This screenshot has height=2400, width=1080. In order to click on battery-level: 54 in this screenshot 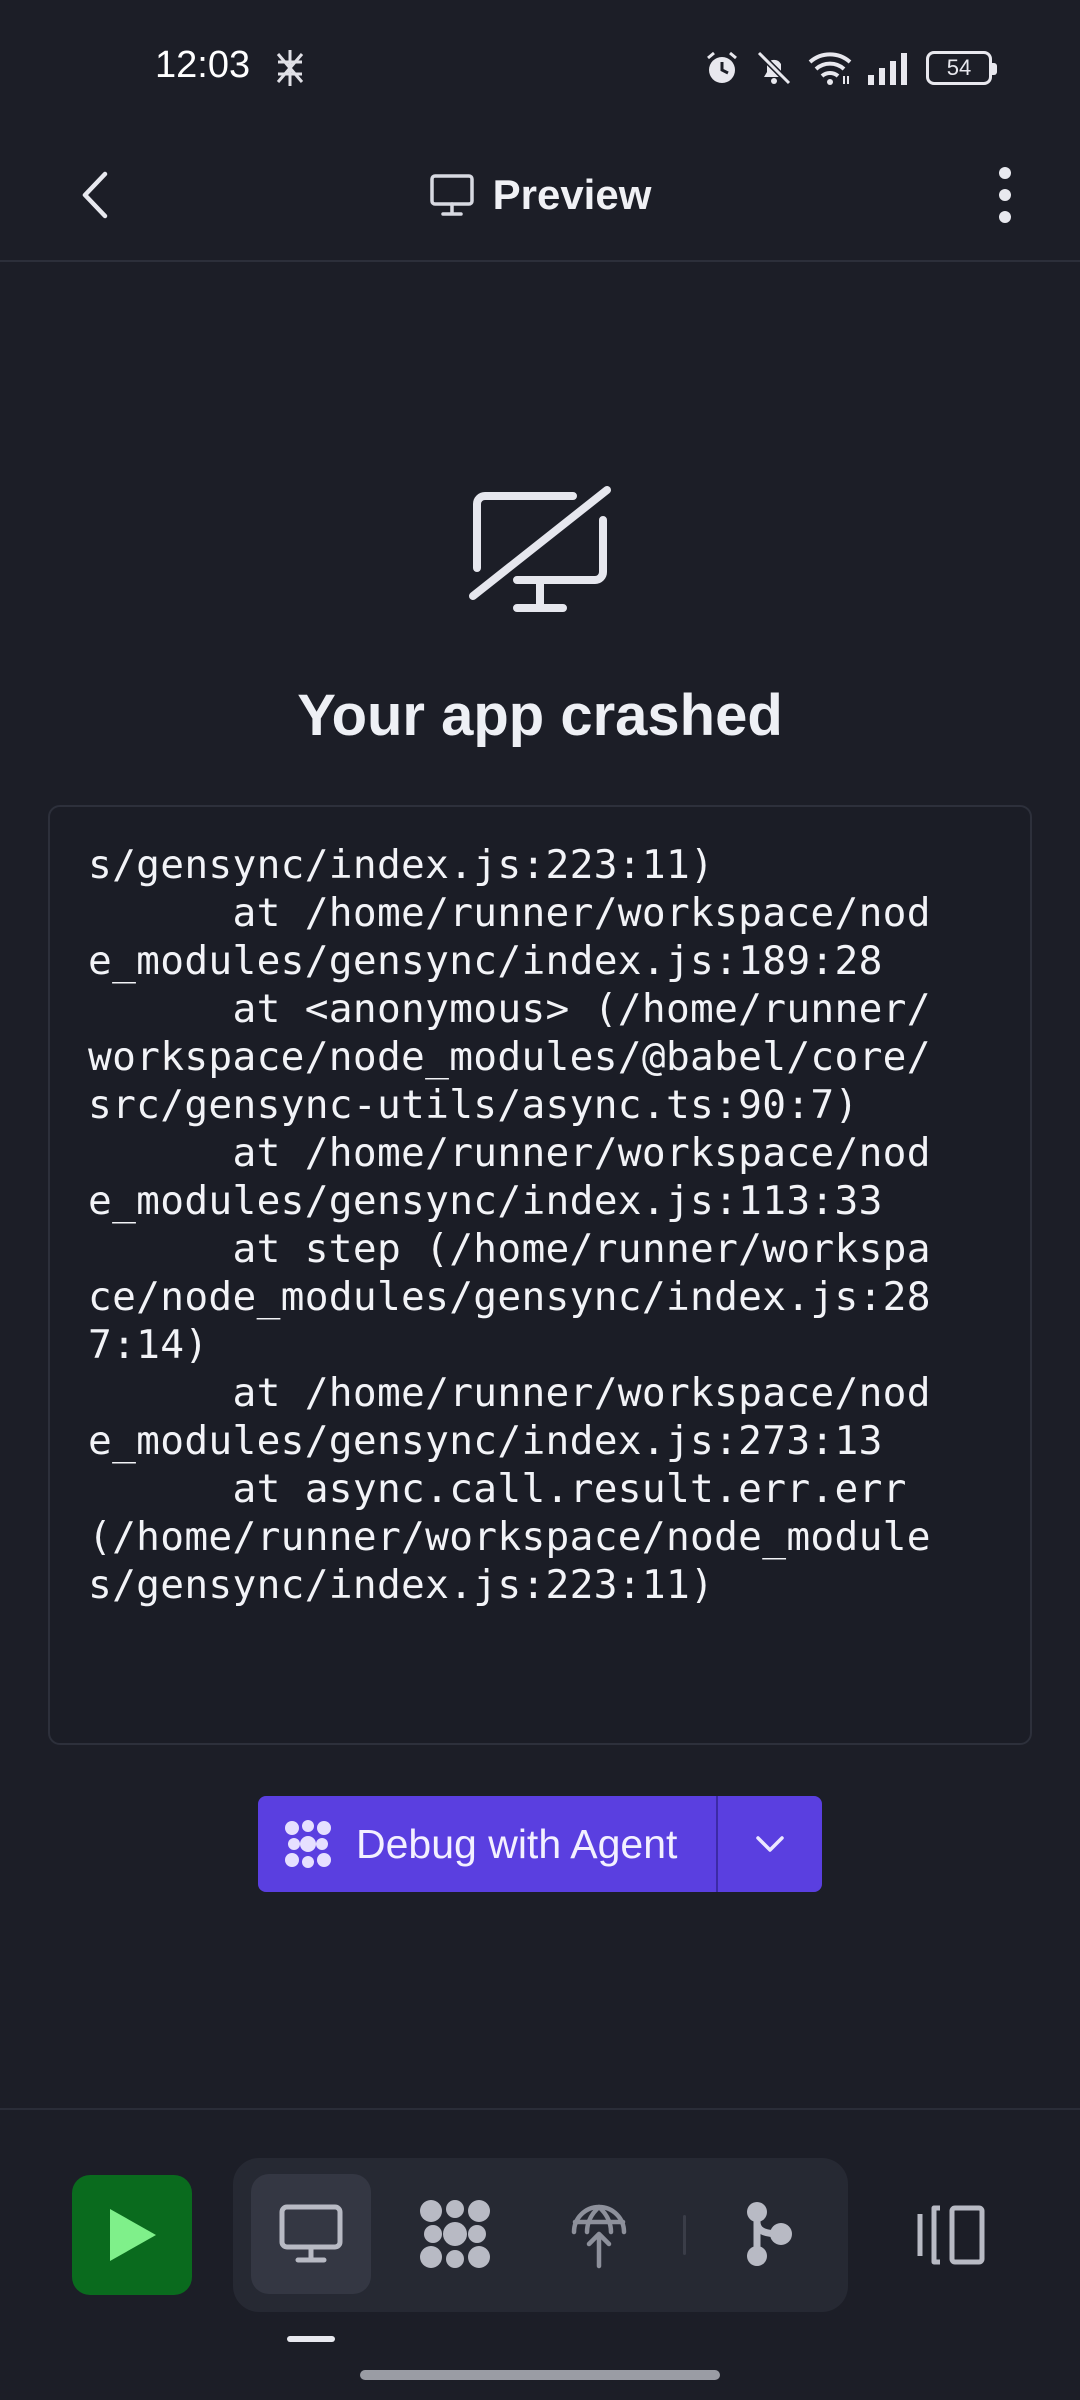, I will do `click(959, 67)`.